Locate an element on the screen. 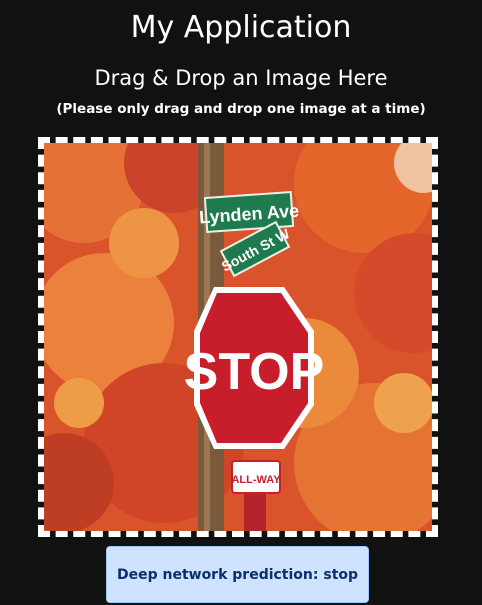  stop-sign-text: STOP is located at coordinates (254, 372).